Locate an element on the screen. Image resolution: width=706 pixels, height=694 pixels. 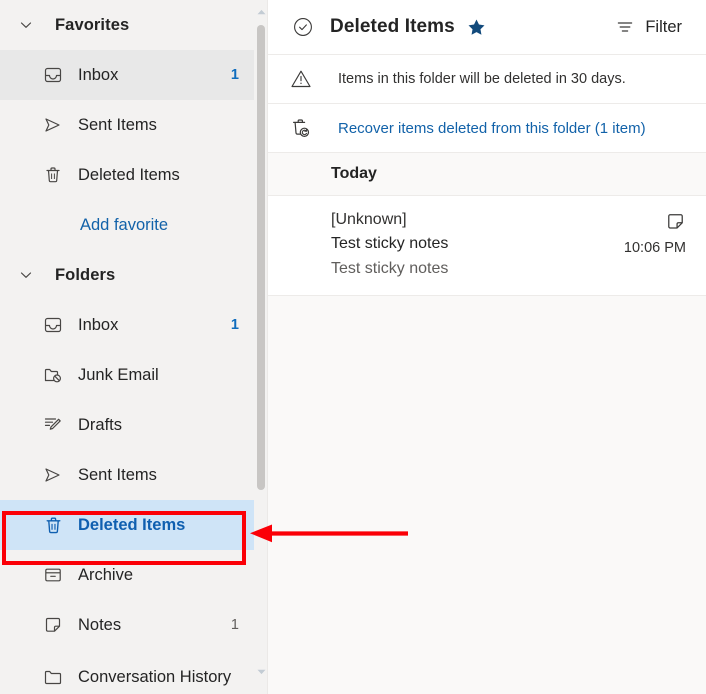
sidebar-item-label: Drafts is located at coordinates (100, 424).